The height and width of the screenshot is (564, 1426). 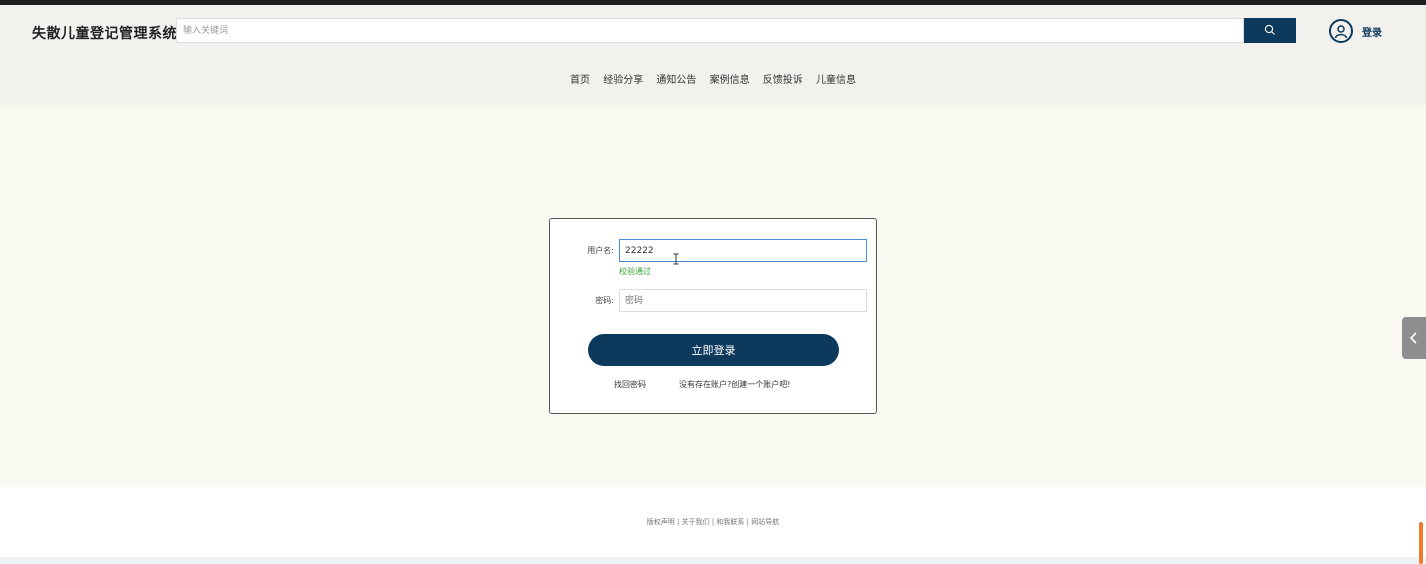 I want to click on side-panel-toggle, so click(x=1414, y=338).